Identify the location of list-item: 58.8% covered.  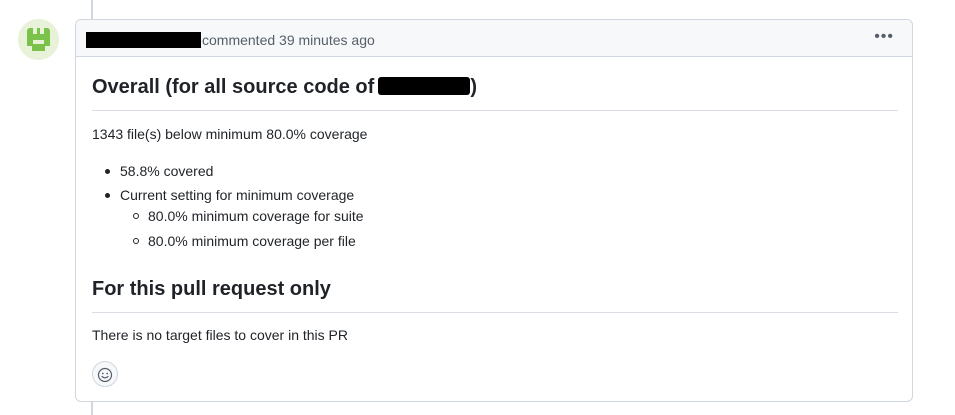
(159, 171).